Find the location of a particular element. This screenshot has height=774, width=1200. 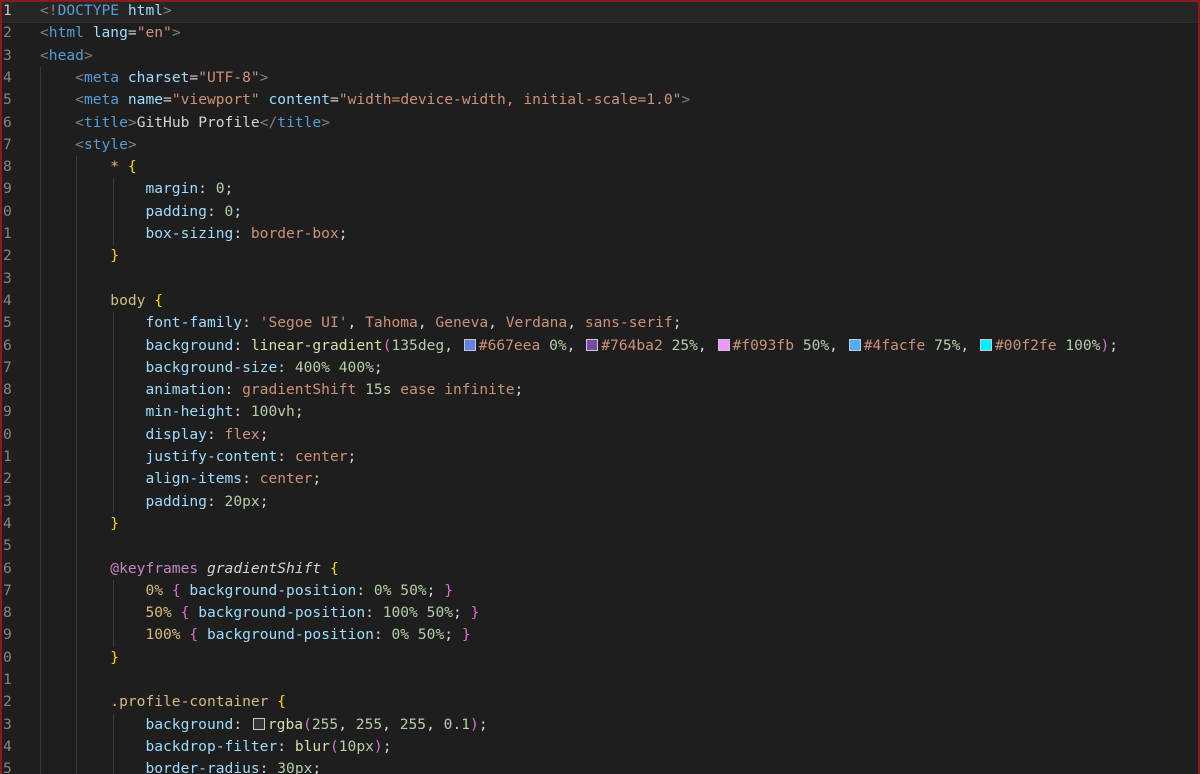

code-line: 4 body { is located at coordinates (600, 301).